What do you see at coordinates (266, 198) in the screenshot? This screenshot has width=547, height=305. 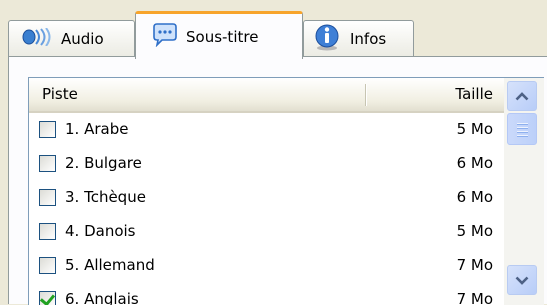 I see `list-item: 3. Tchèque 6 Mo` at bounding box center [266, 198].